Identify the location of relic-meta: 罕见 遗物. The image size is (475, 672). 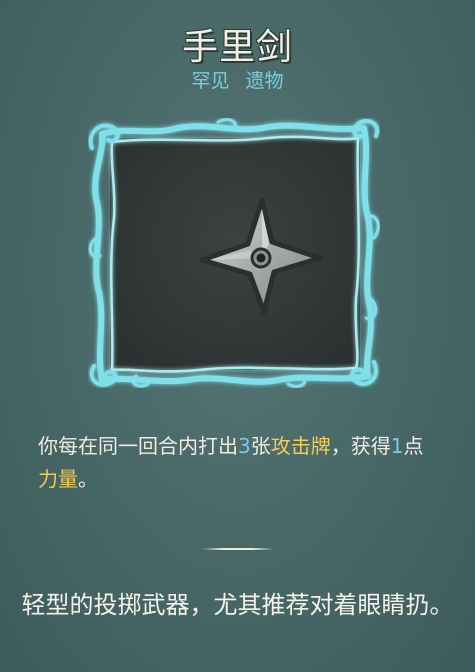
(237, 79).